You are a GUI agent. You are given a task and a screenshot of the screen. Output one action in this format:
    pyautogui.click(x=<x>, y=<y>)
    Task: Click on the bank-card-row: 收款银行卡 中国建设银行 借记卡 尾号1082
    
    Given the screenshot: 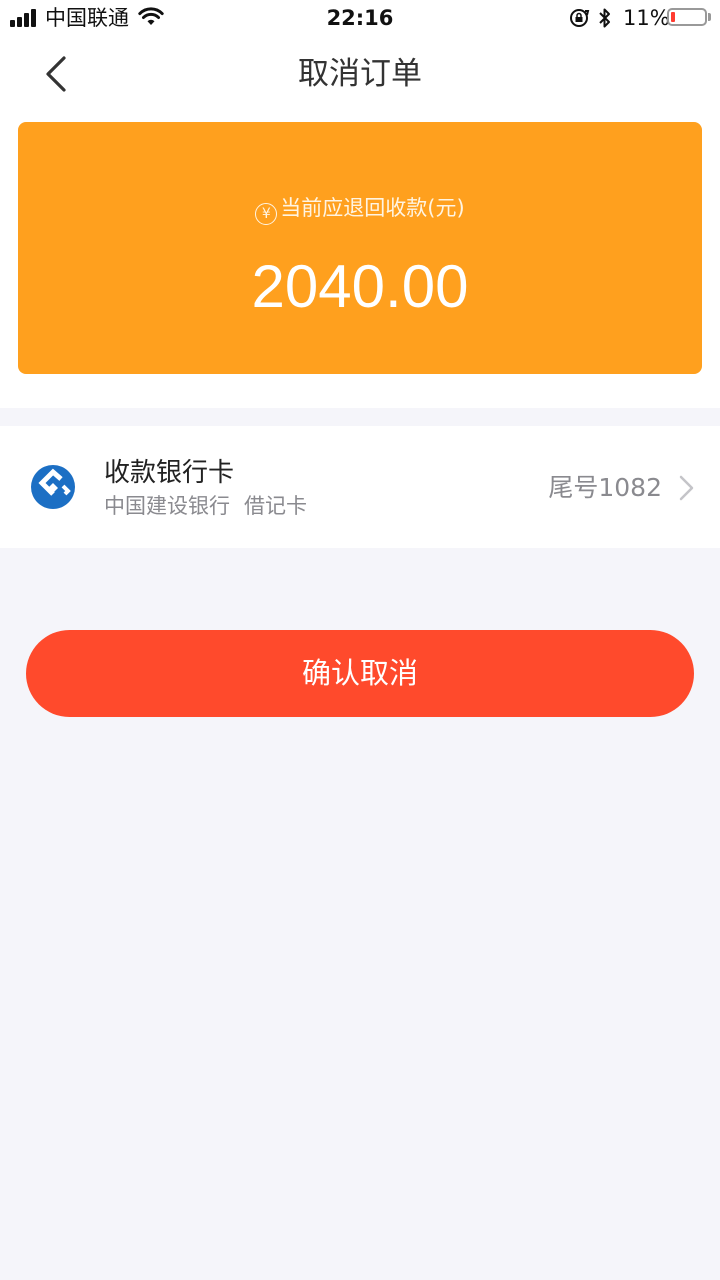 What is the action you would take?
    pyautogui.click(x=360, y=487)
    